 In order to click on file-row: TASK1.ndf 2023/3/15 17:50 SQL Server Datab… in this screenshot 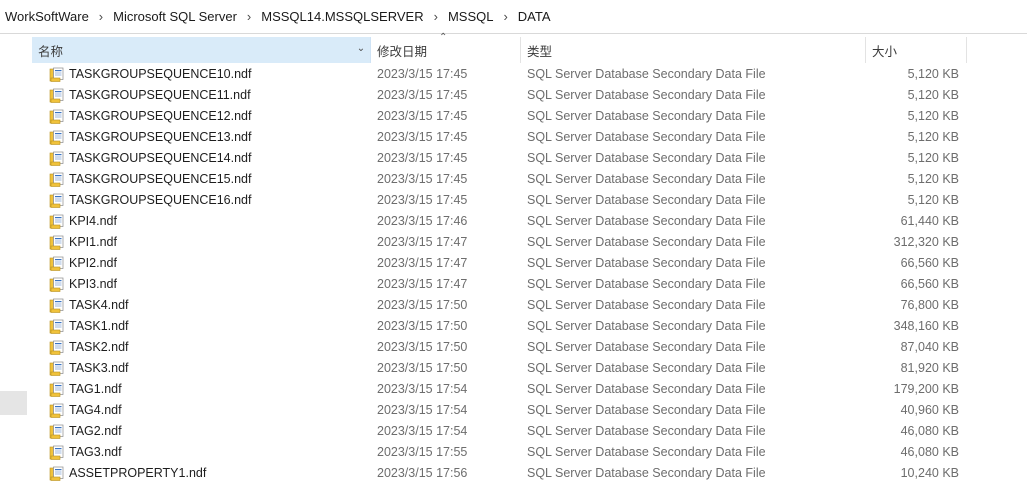, I will do `click(529, 326)`.